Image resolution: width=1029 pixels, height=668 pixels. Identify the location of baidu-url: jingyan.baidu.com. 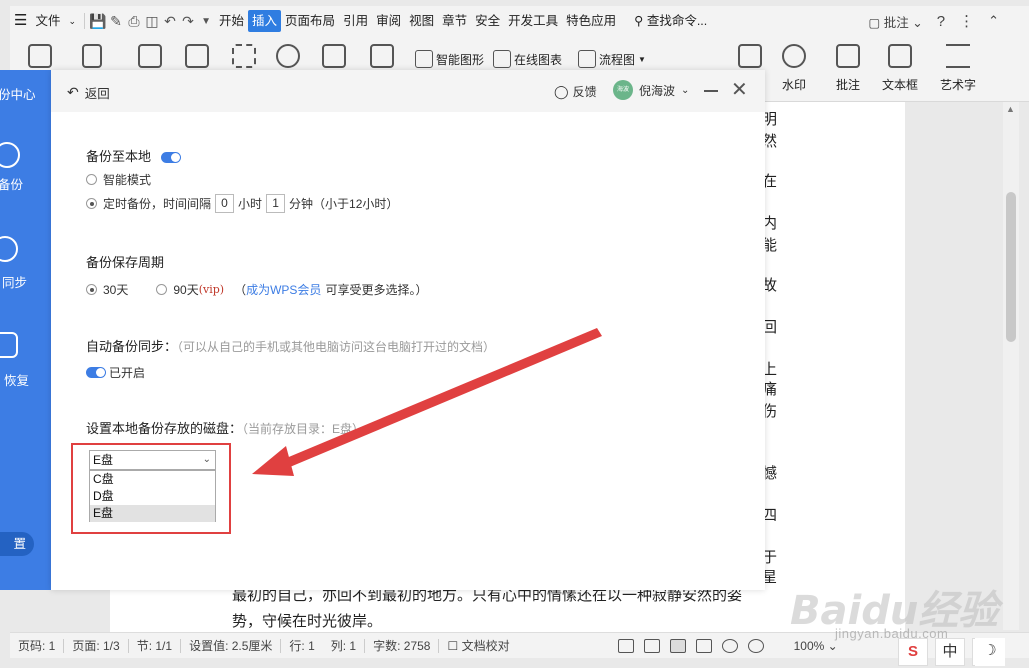
(892, 633).